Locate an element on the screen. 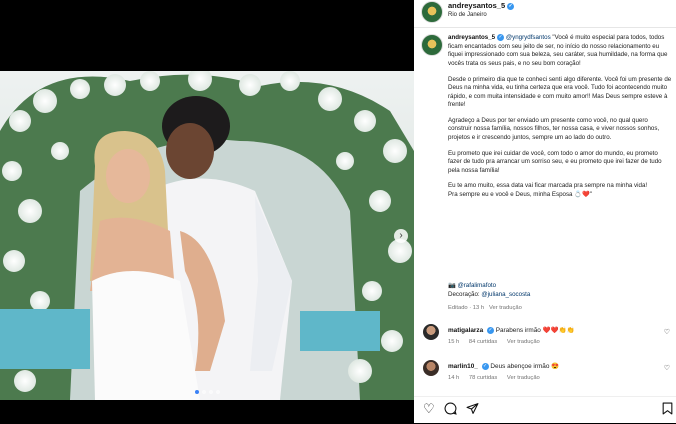  comment-emojis: ❤️❤️👏👏 is located at coordinates (558, 330).